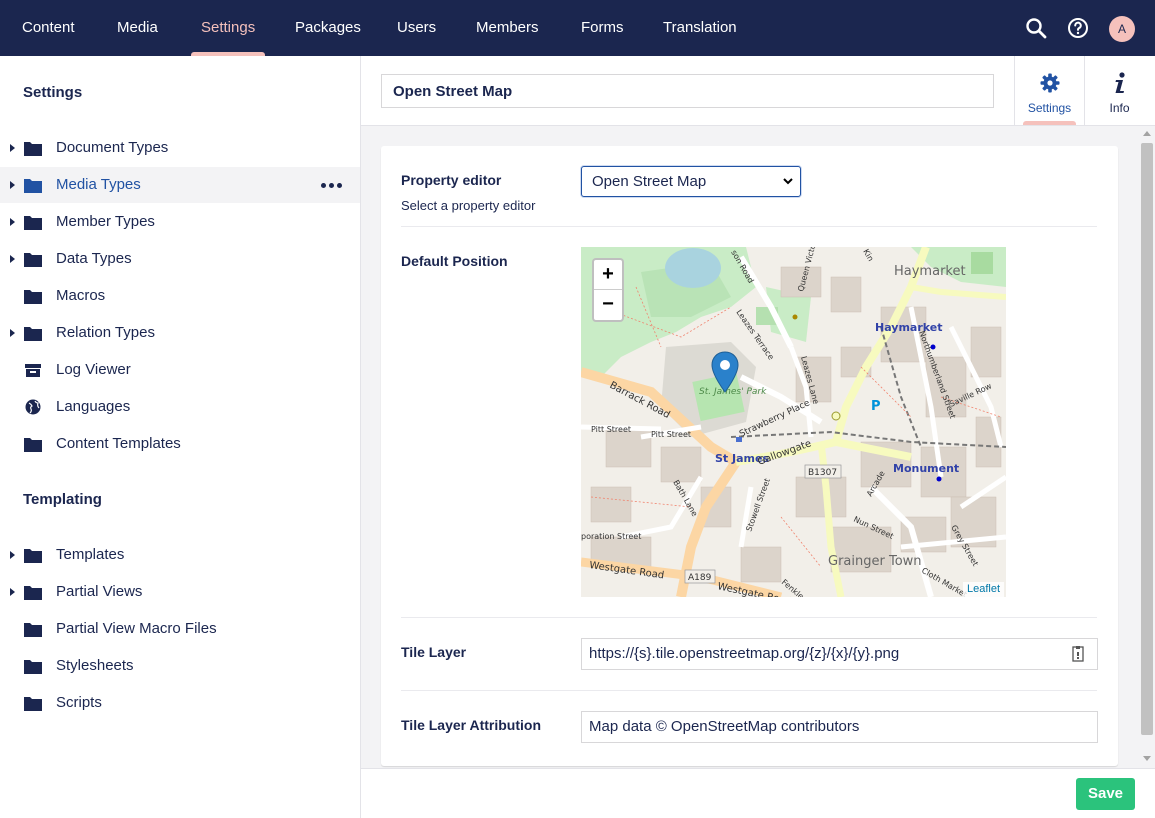 The image size is (1155, 818). I want to click on tree-item-content-templates: Content Templates, so click(180, 444).